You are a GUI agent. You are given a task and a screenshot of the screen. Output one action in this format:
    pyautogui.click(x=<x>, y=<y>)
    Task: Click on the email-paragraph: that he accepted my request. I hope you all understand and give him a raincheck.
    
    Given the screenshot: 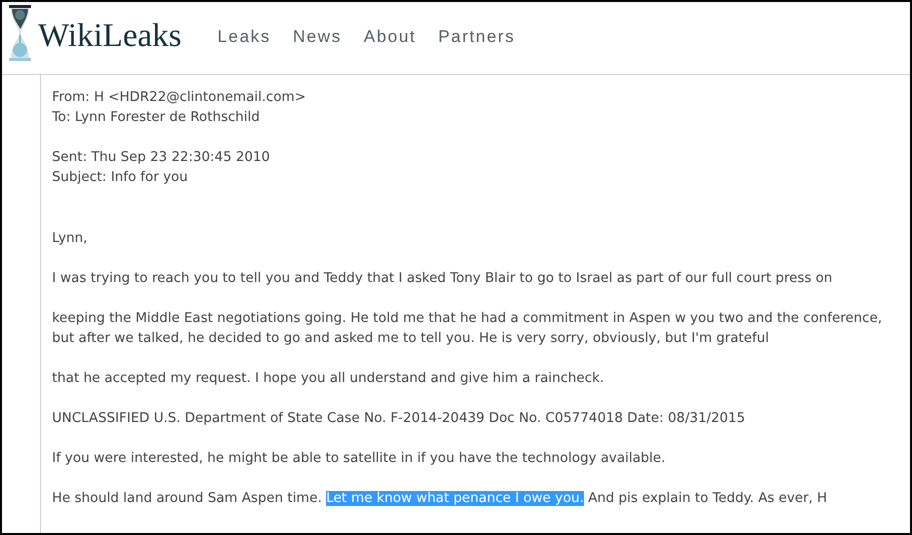 What is the action you would take?
    pyautogui.click(x=328, y=379)
    